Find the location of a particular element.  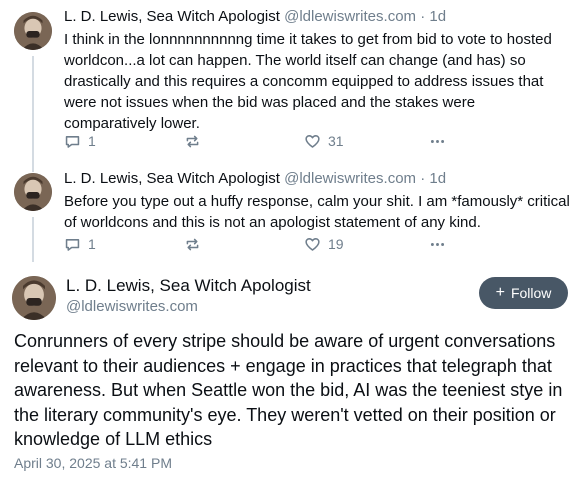

like-count: 19 is located at coordinates (336, 244).